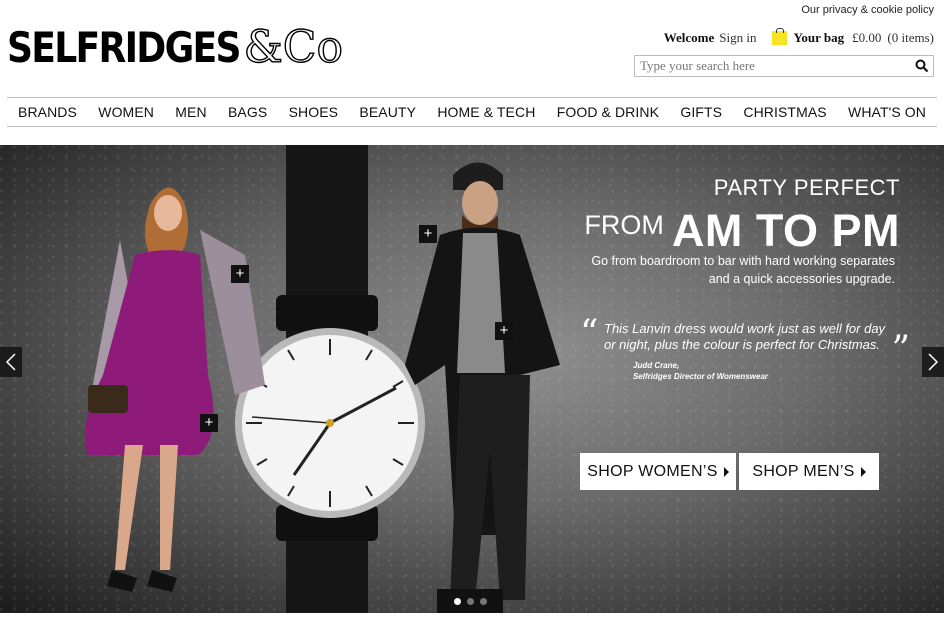 This screenshot has width=944, height=617. I want to click on welcome-text: Welcome, so click(689, 37).